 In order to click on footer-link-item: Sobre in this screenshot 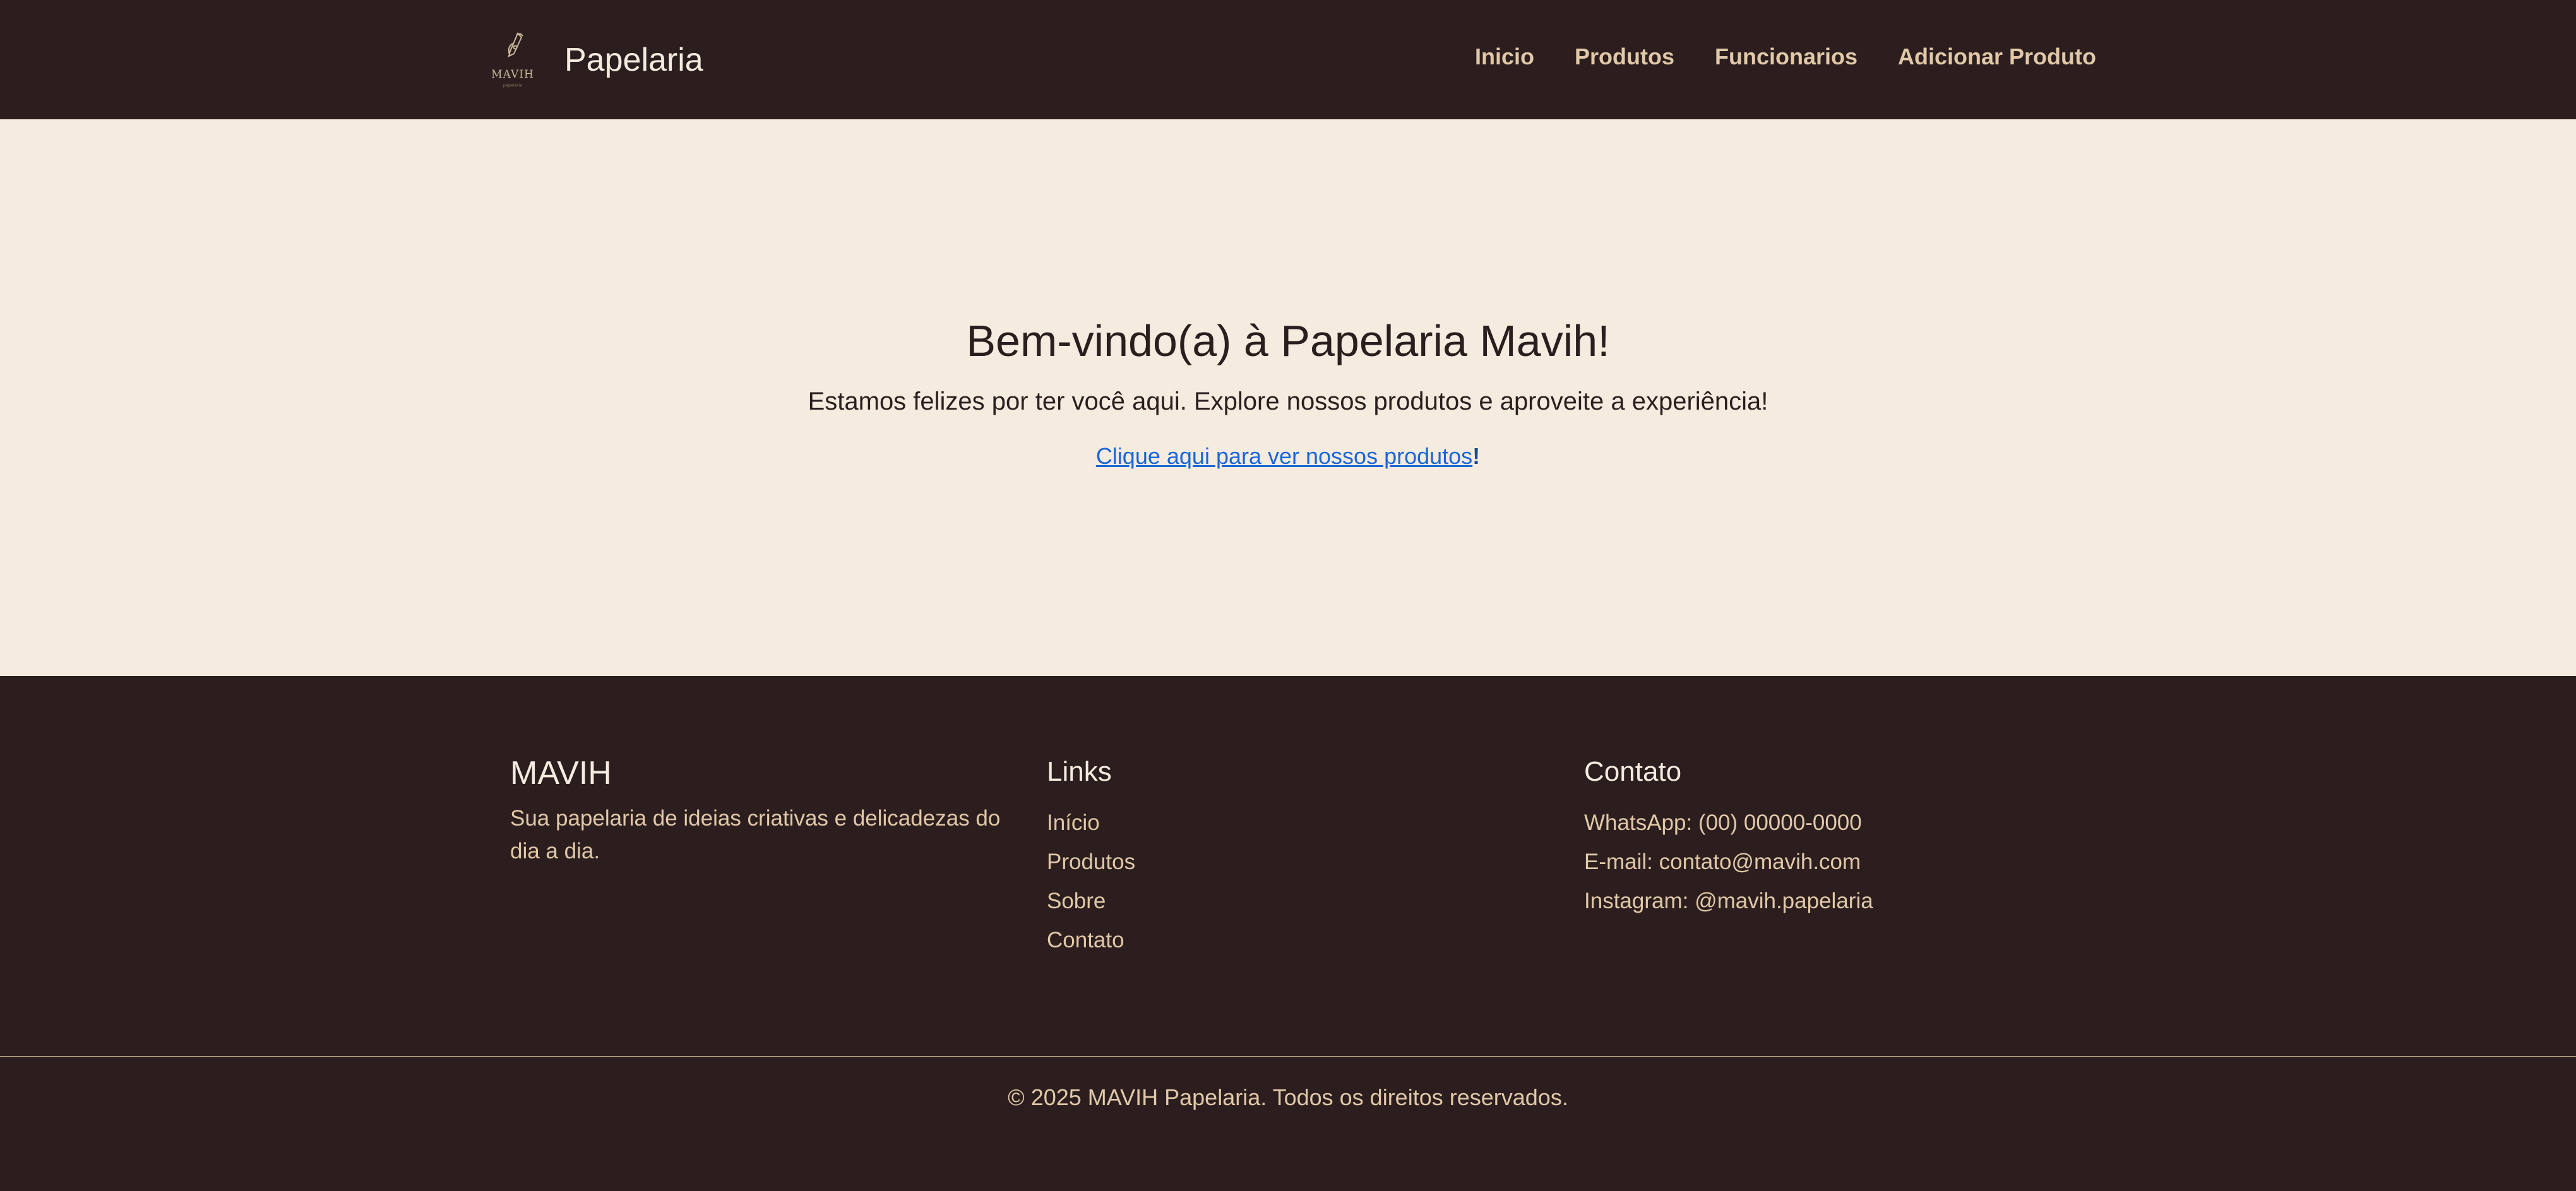, I will do `click(1299, 901)`.